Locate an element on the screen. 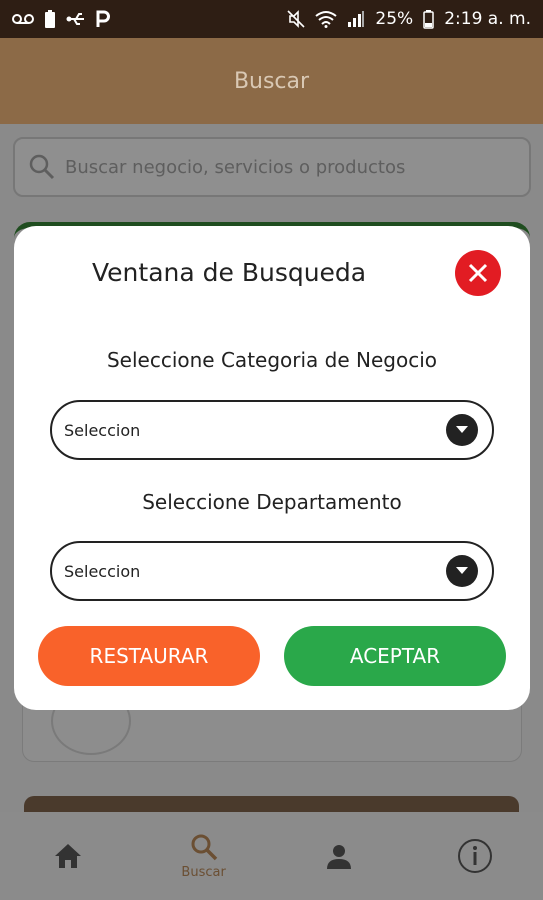 Image resolution: width=543 pixels, height=900 pixels. nav-profile is located at coordinates (339, 856).